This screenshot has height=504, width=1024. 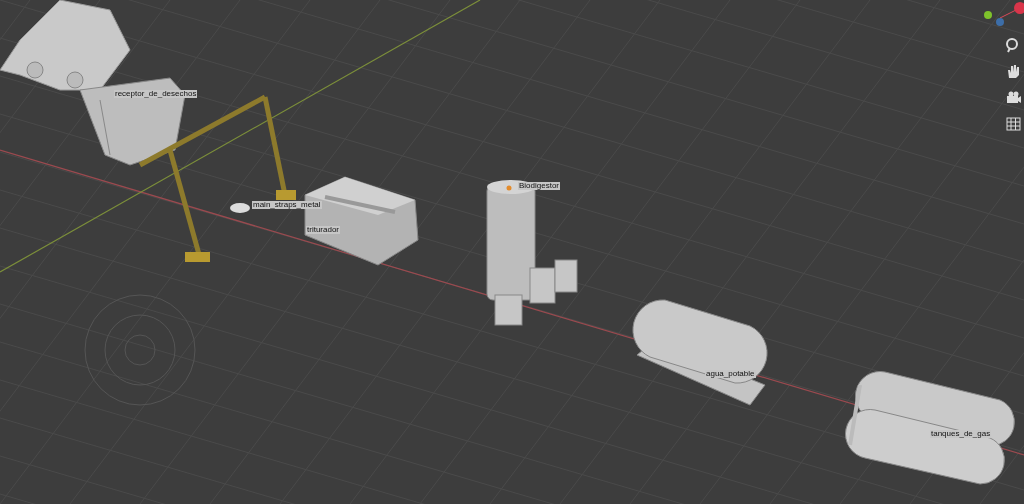 What do you see at coordinates (156, 94) in the screenshot?
I see `object-name-label: receptor_de_desechos` at bounding box center [156, 94].